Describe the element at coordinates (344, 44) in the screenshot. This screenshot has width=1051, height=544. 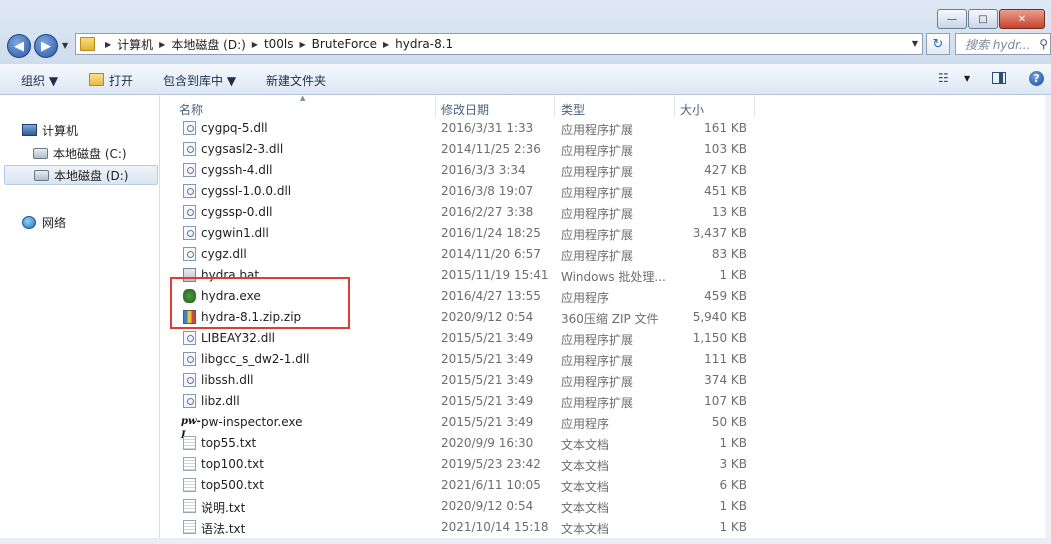
I see `breadcrumb-bruteforce: BruteForce` at that location.